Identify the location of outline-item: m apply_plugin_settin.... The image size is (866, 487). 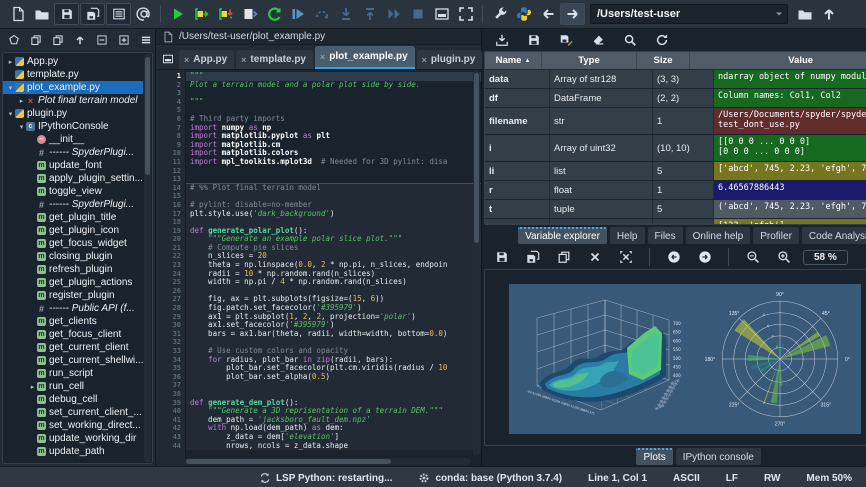
(73, 178).